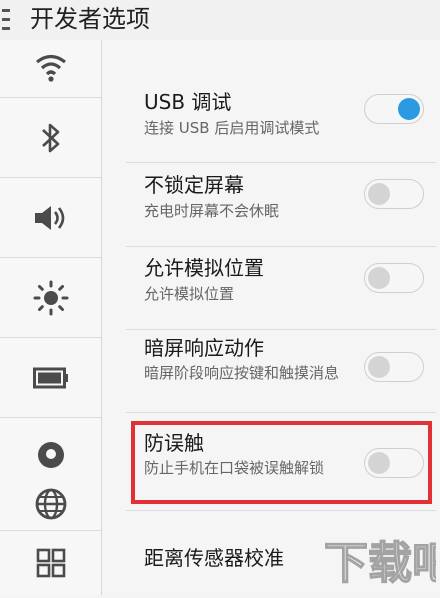 The image size is (440, 598). I want to click on setting-title: 距离传感器校准, so click(214, 558).